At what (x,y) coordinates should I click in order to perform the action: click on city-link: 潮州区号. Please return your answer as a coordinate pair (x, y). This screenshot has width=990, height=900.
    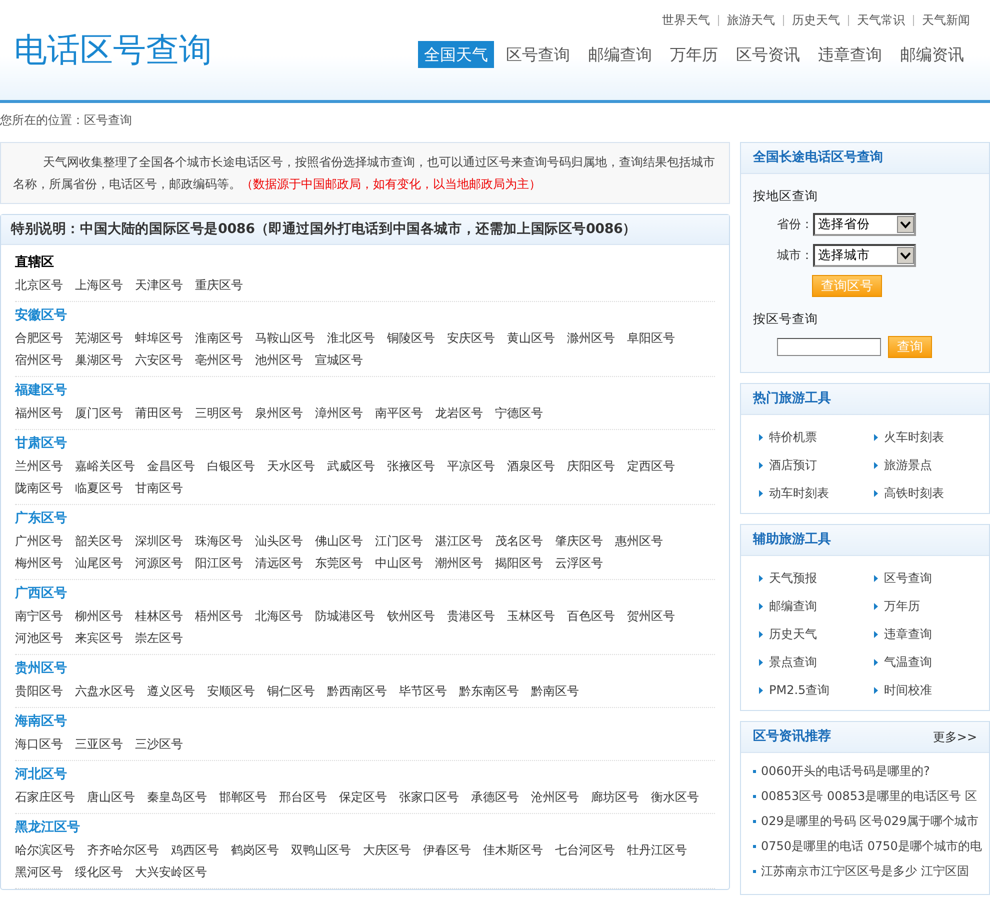
    Looking at the image, I should click on (459, 563).